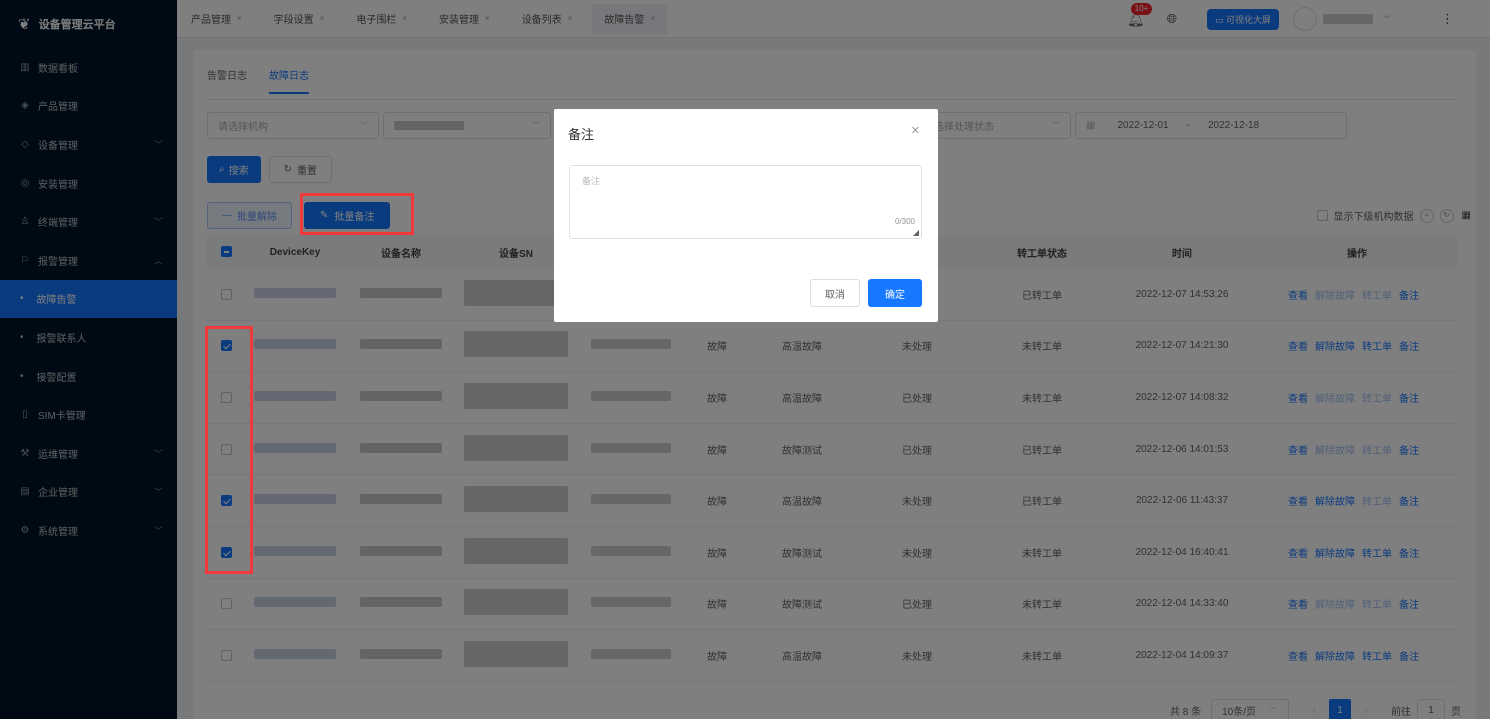  Describe the element at coordinates (835, 293) in the screenshot. I see `cancel-button: 取消` at that location.